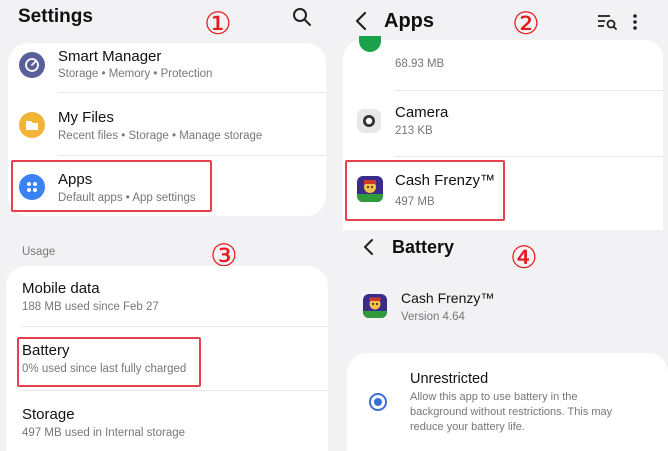 The image size is (668, 451). I want to click on option-description-line: Allow this app to use battery in the, so click(494, 397).